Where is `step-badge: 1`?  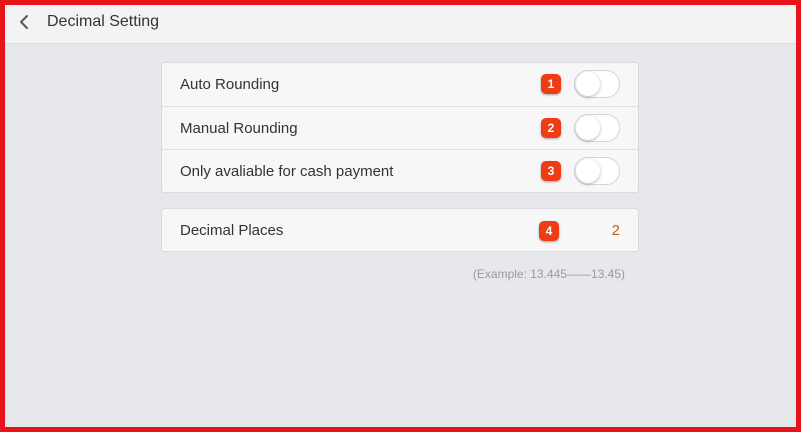
step-badge: 1 is located at coordinates (551, 84).